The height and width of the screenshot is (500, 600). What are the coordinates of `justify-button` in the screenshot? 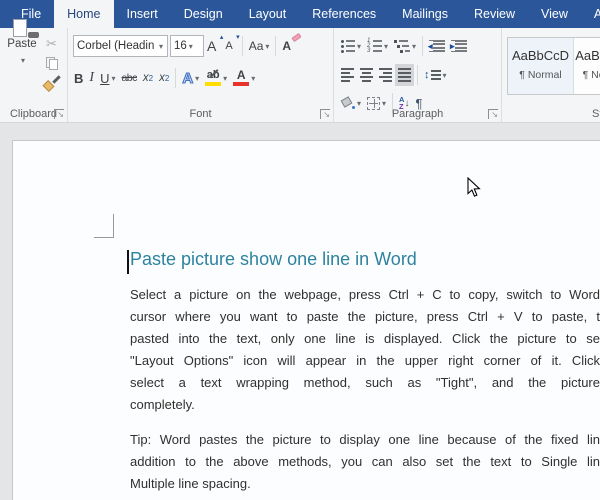 It's located at (404, 75).